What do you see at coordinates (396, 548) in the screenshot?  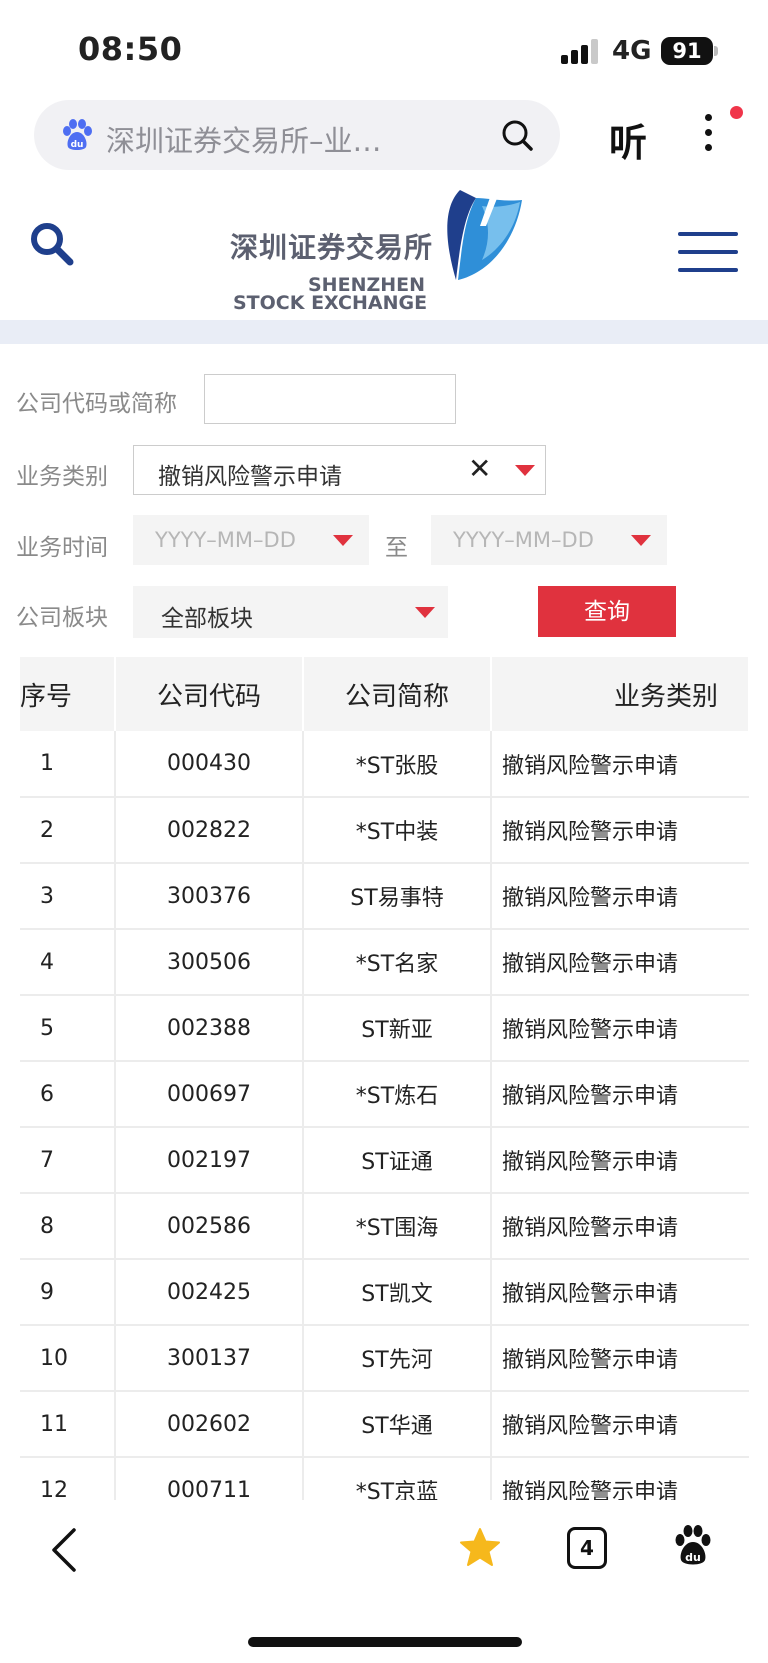 I see `to-label: 至` at bounding box center [396, 548].